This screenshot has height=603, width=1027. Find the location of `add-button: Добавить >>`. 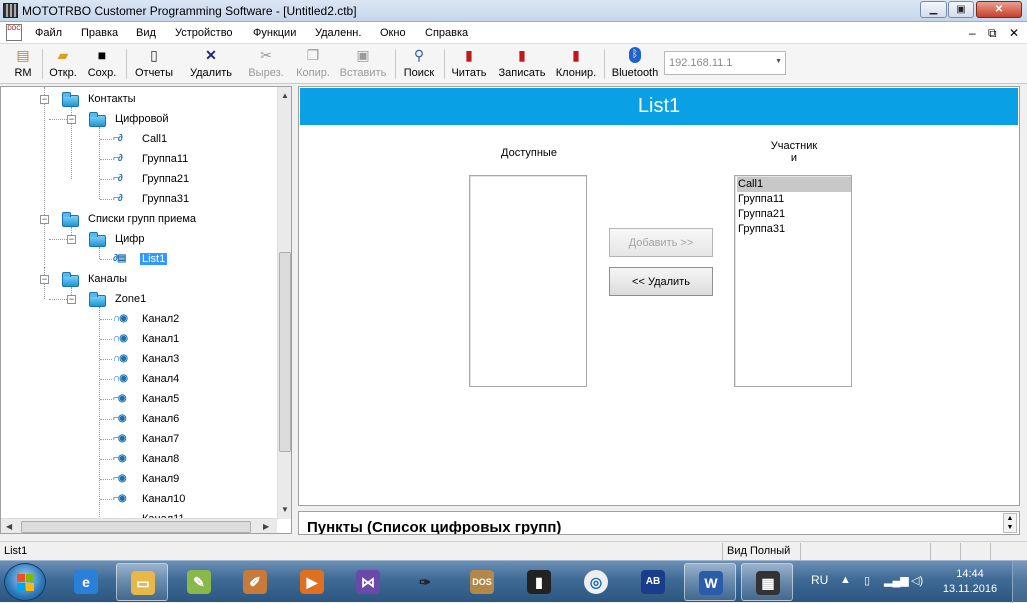

add-button: Добавить >> is located at coordinates (661, 242).